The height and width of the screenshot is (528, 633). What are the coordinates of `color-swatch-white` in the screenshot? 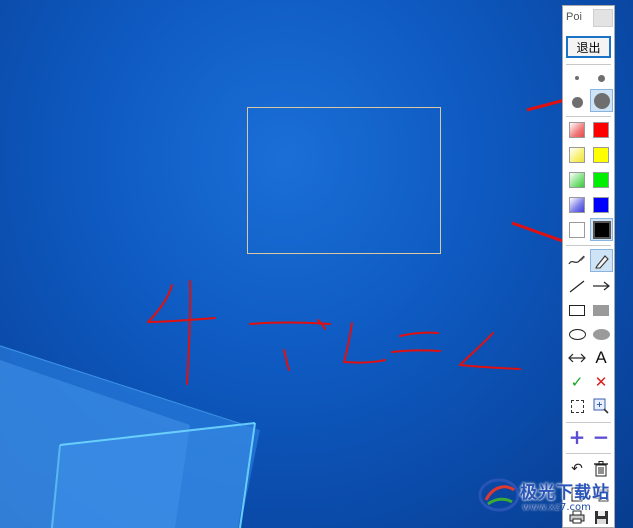 It's located at (577, 230).